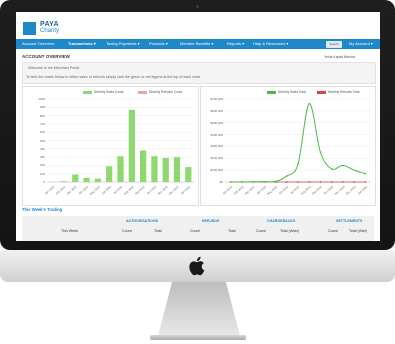 Image resolution: width=395 pixels, height=344 pixels. I want to click on y-tick-label: $200,000, so click(216, 158).